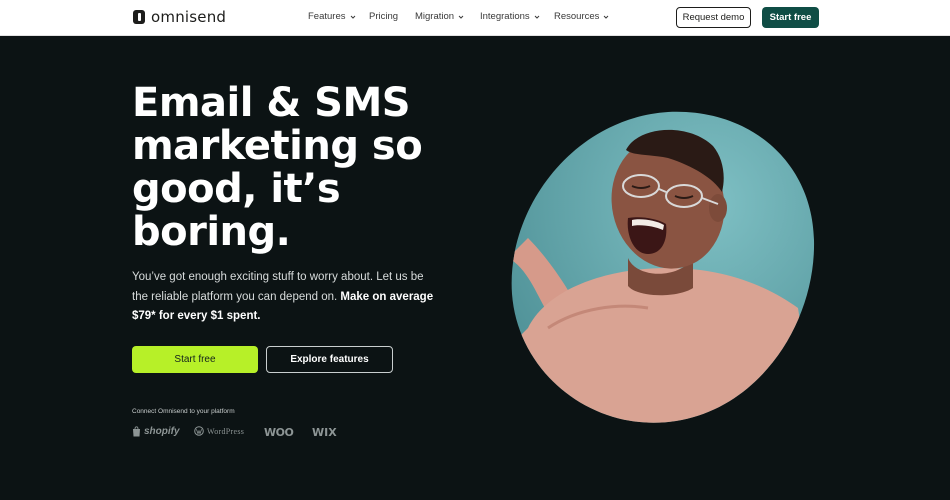  I want to click on wordpress-logo: WordPress, so click(219, 431).